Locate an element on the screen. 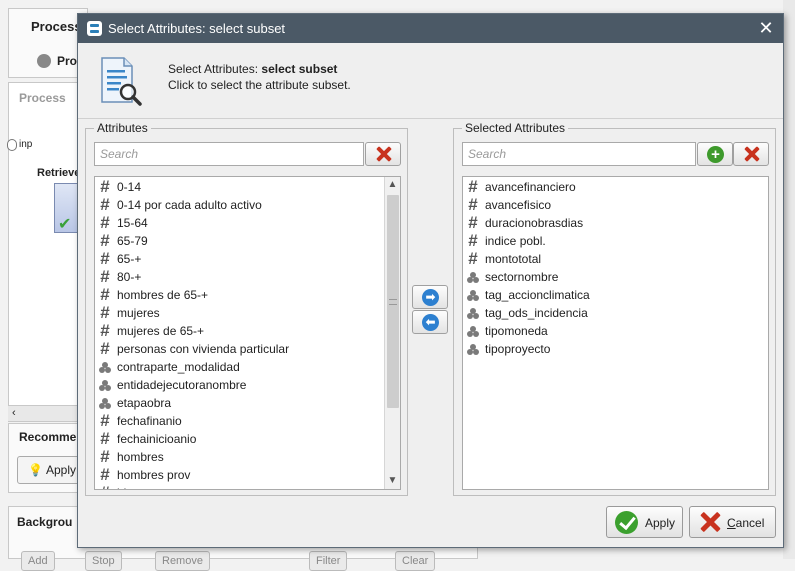  apply-label: Apply is located at coordinates (660, 523).